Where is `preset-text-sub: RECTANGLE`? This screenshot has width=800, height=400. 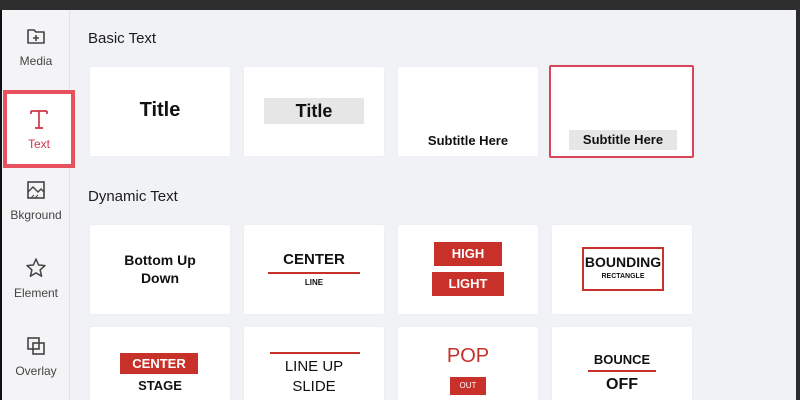 preset-text-sub: RECTANGLE is located at coordinates (623, 276).